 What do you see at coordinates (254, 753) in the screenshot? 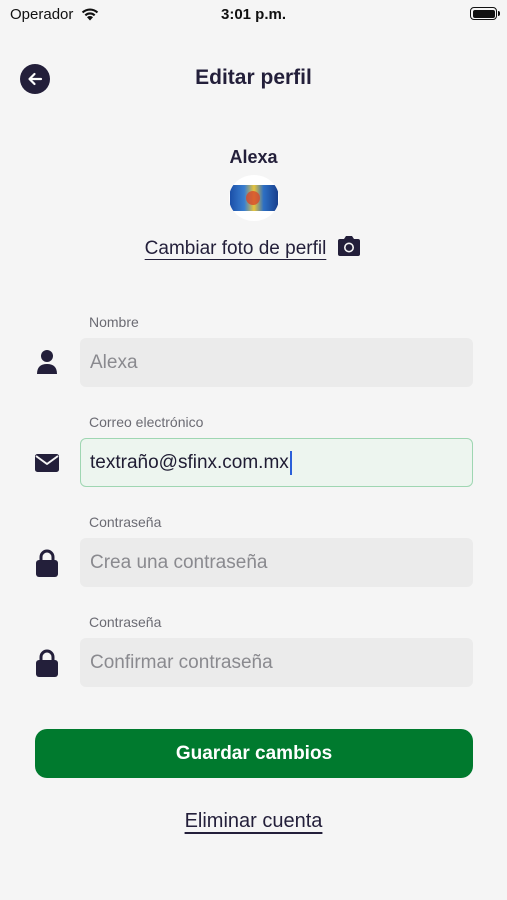
I see `save-changes-button: Guardar cambios` at bounding box center [254, 753].